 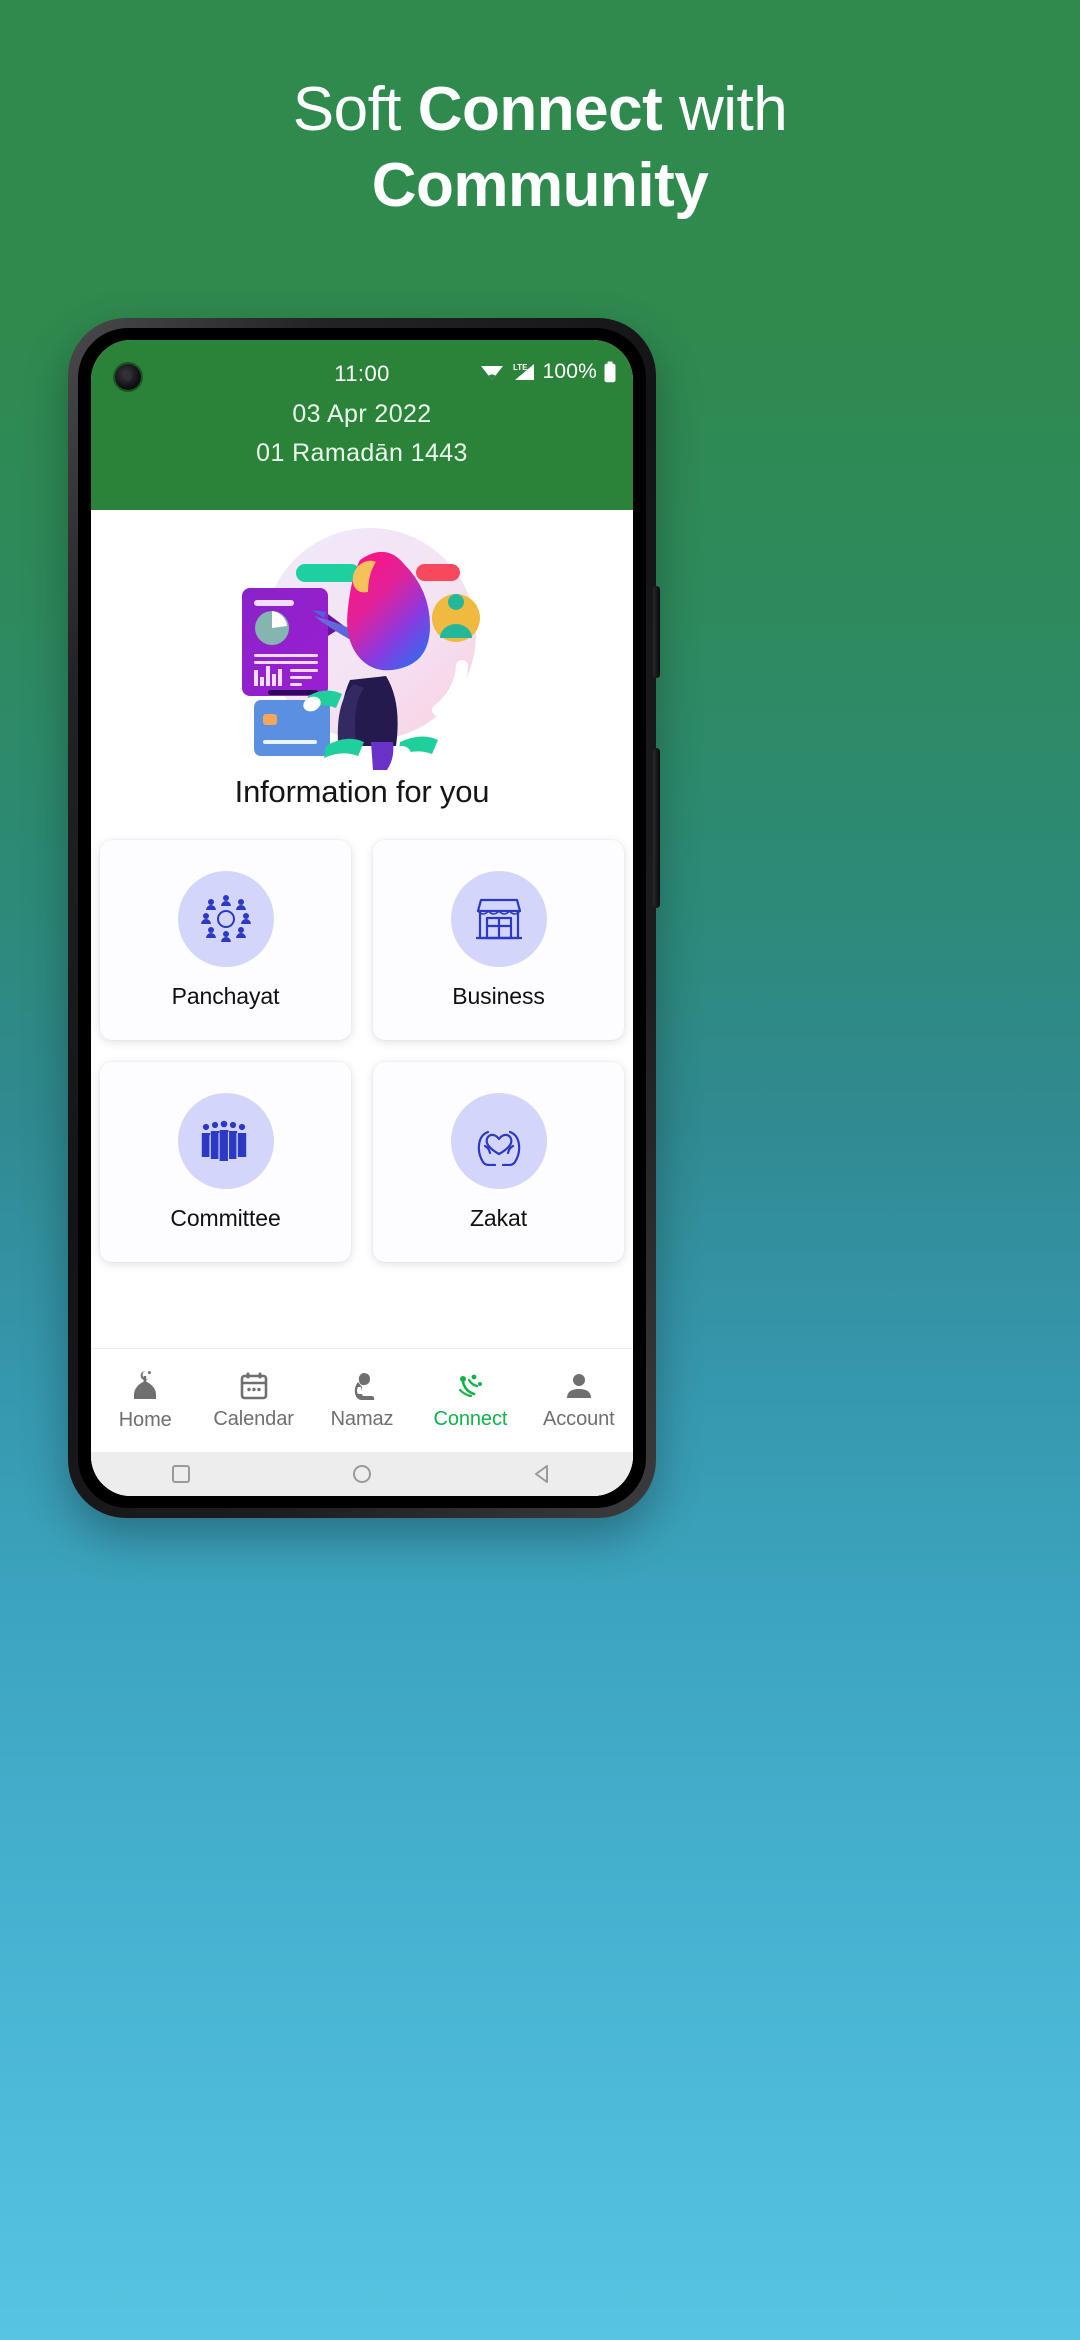 I want to click on promo-headline-emphasis: Connect, so click(x=540, y=109).